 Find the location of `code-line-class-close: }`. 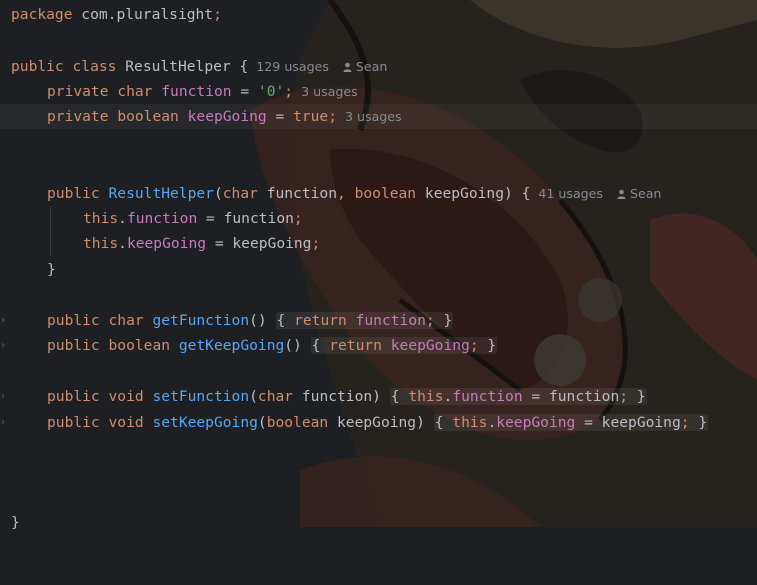

code-line-class-close: } is located at coordinates (378, 522).